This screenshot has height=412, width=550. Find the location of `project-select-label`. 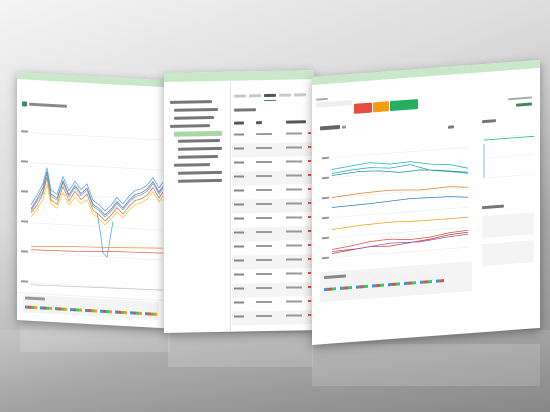

project-select-label is located at coordinates (322, 99).